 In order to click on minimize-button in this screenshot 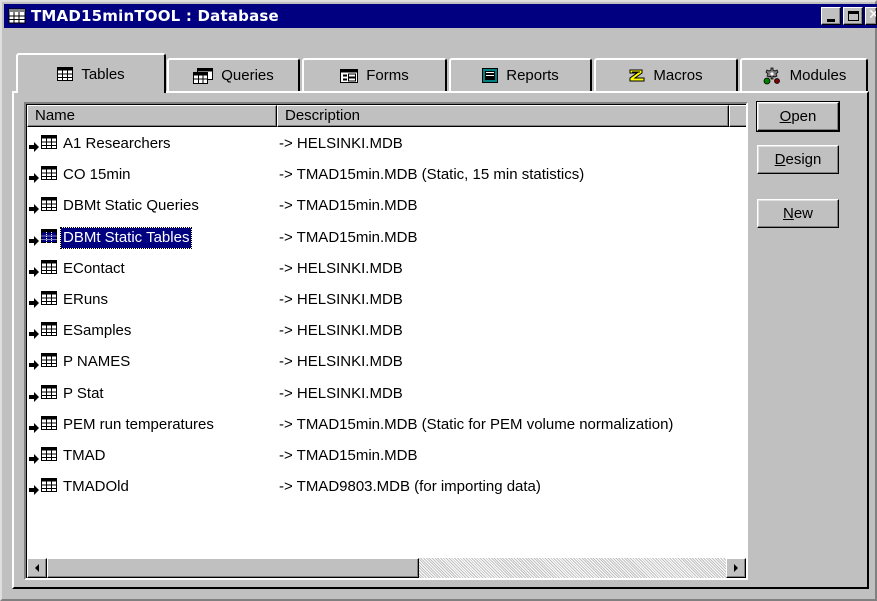, I will do `click(831, 16)`.